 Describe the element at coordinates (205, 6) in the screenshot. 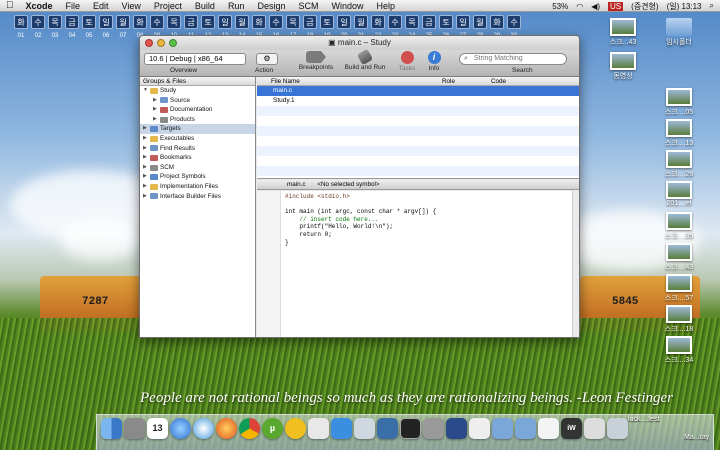

I see `menu-build: Build` at that location.